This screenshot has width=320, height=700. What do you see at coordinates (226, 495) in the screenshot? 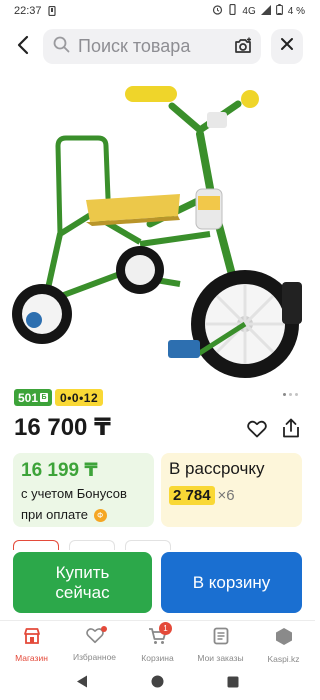
I see `installment-multiplier: ×6` at bounding box center [226, 495].